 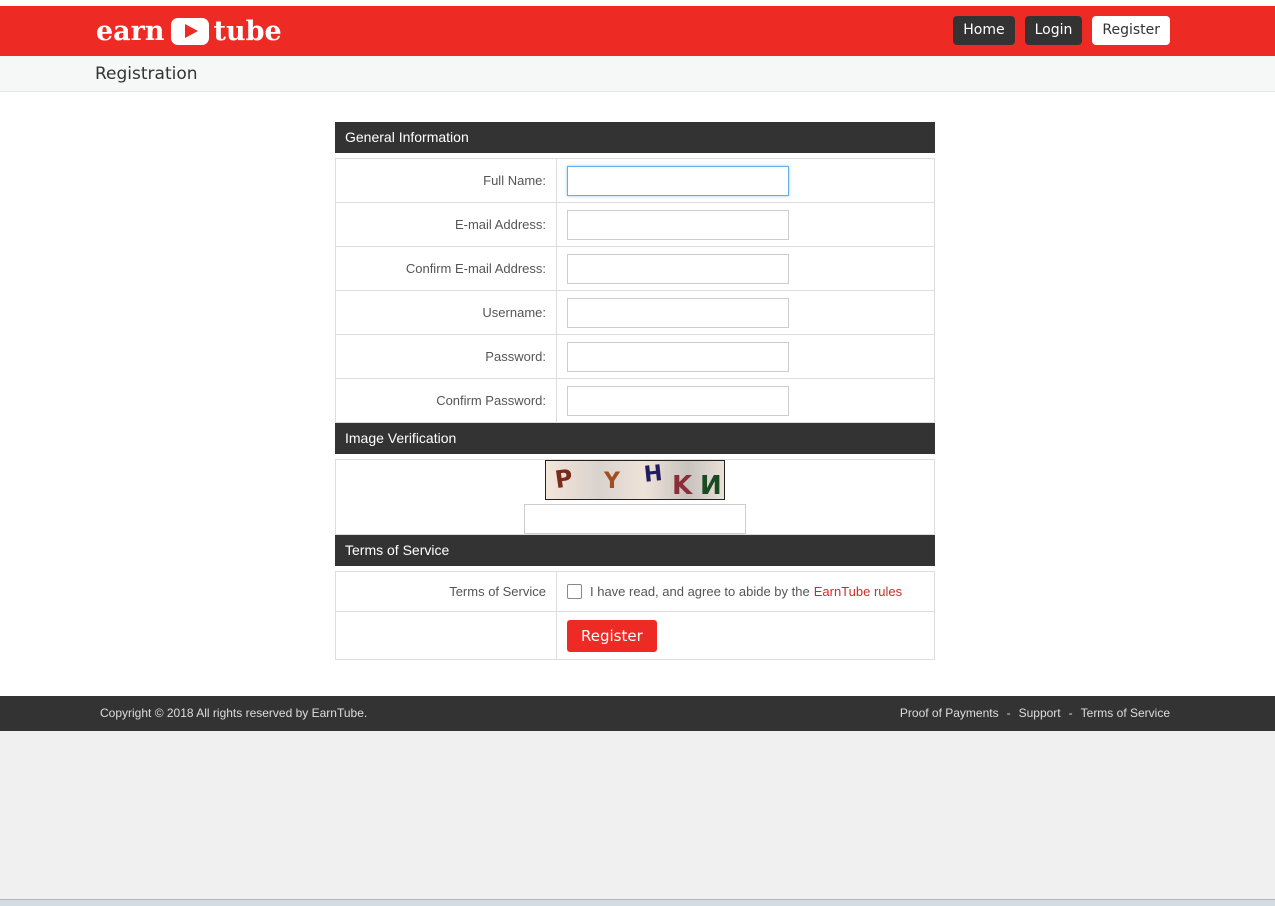 What do you see at coordinates (635, 438) in the screenshot?
I see `section-image-header: Image Verification` at bounding box center [635, 438].